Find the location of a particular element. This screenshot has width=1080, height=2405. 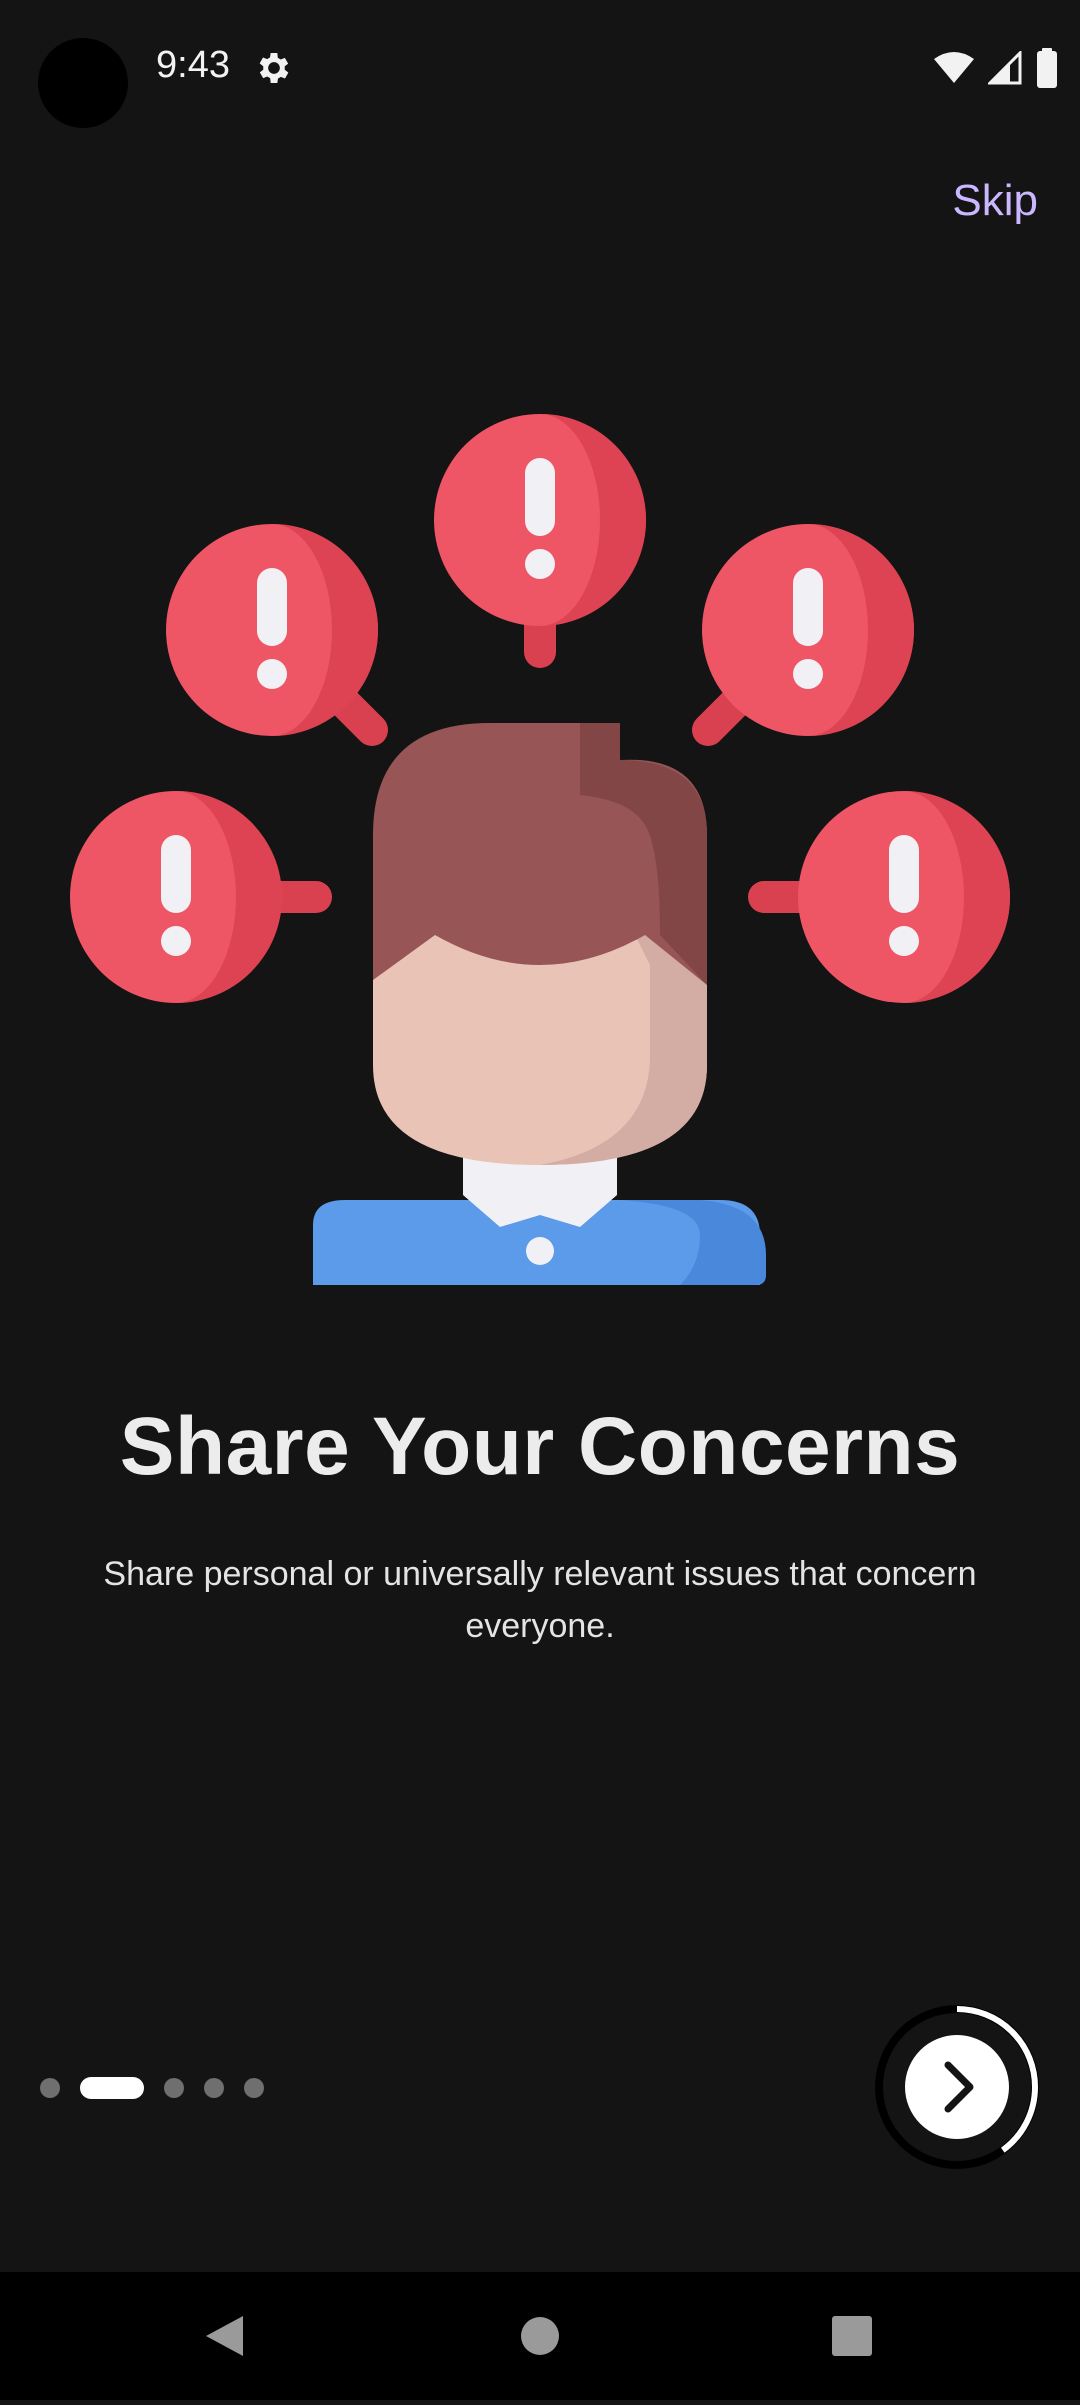

page-dot-active is located at coordinates (112, 2088).